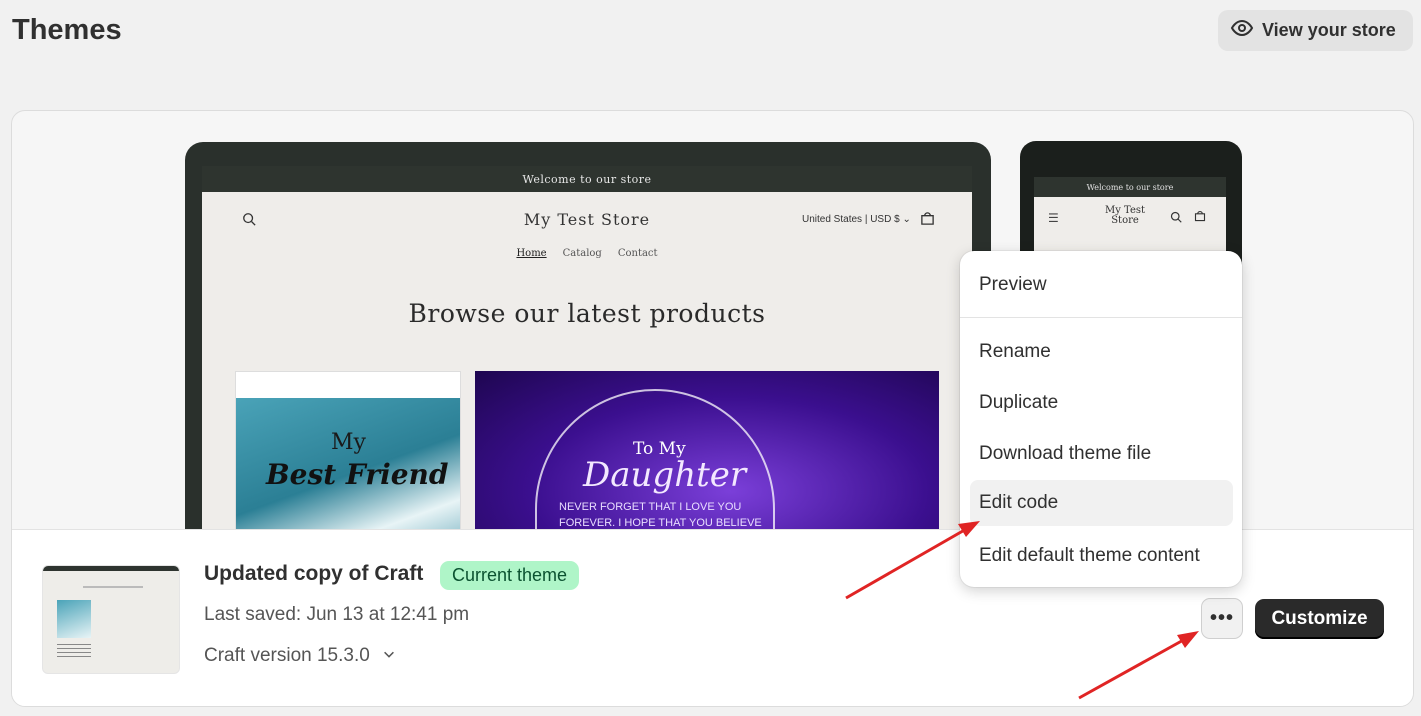 The width and height of the screenshot is (1421, 716). I want to click on mobile-announcement-bar: Welcome to our store, so click(1130, 187).